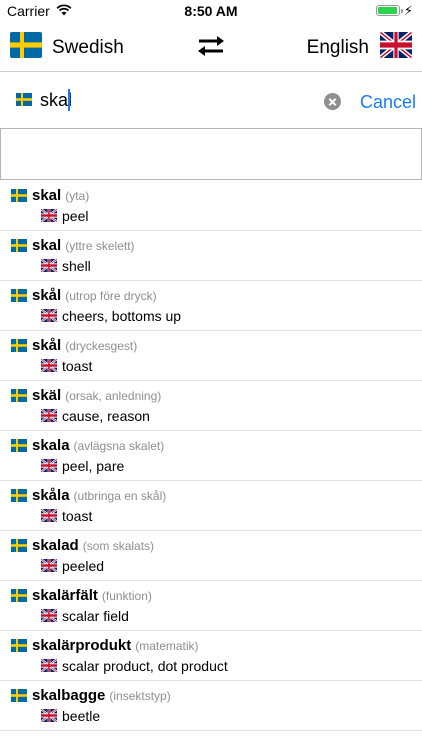 This screenshot has width=422, height=750. I want to click on result-note: (utbringa en skål), so click(120, 496).